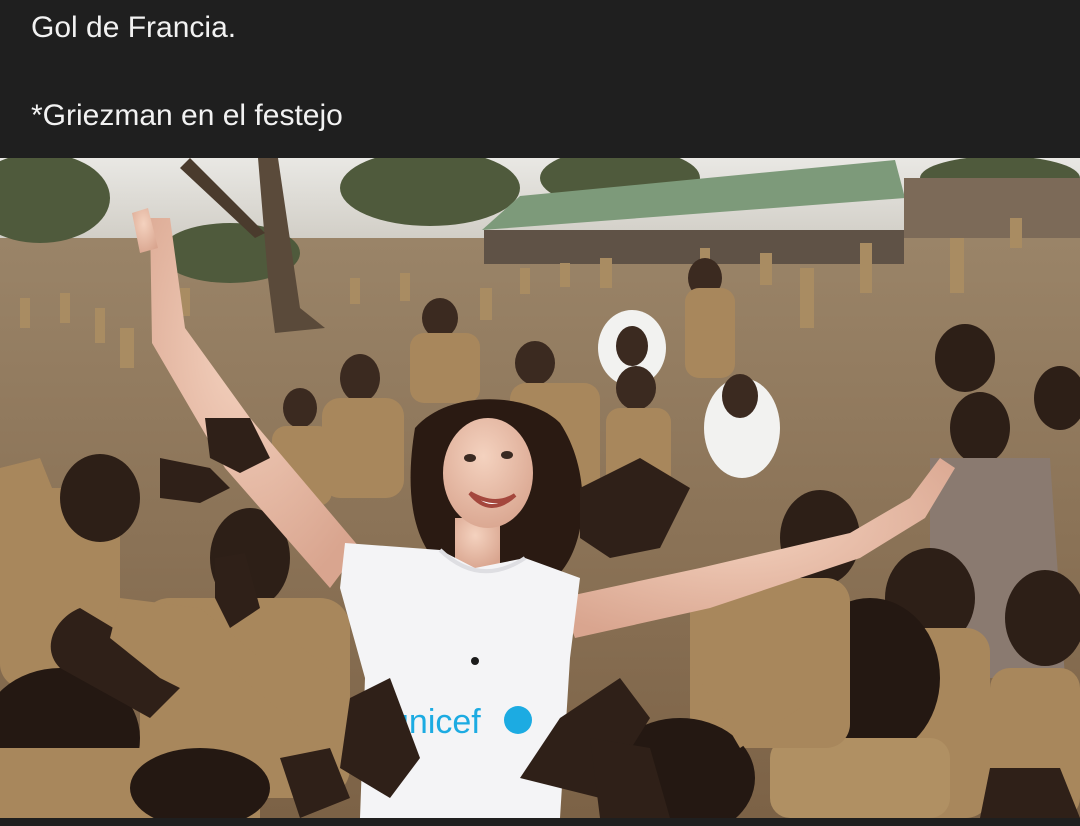 This screenshot has width=1080, height=826. What do you see at coordinates (134, 27) in the screenshot?
I see `caption-line-1: Gol de Francia.` at bounding box center [134, 27].